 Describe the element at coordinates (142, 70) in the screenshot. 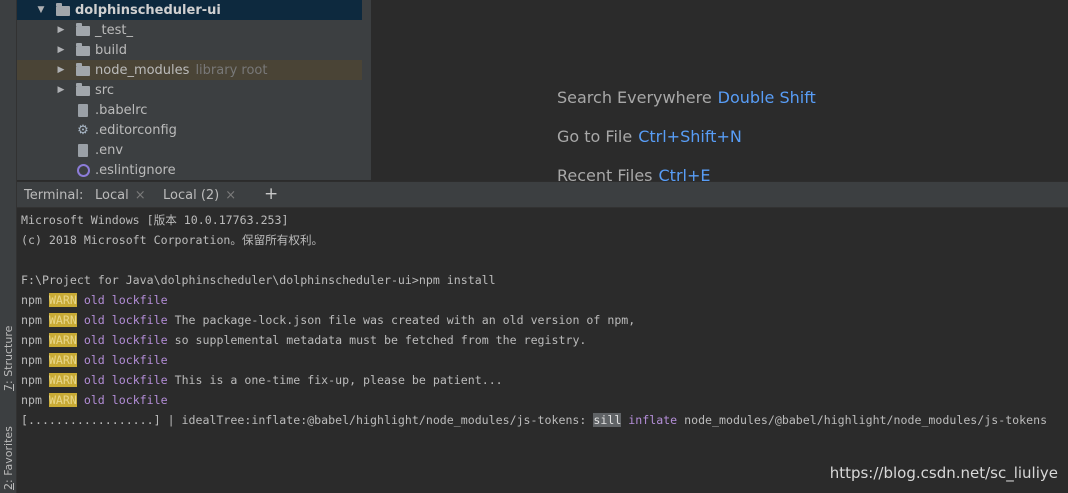

I see `tree-item-label: node_modules` at that location.